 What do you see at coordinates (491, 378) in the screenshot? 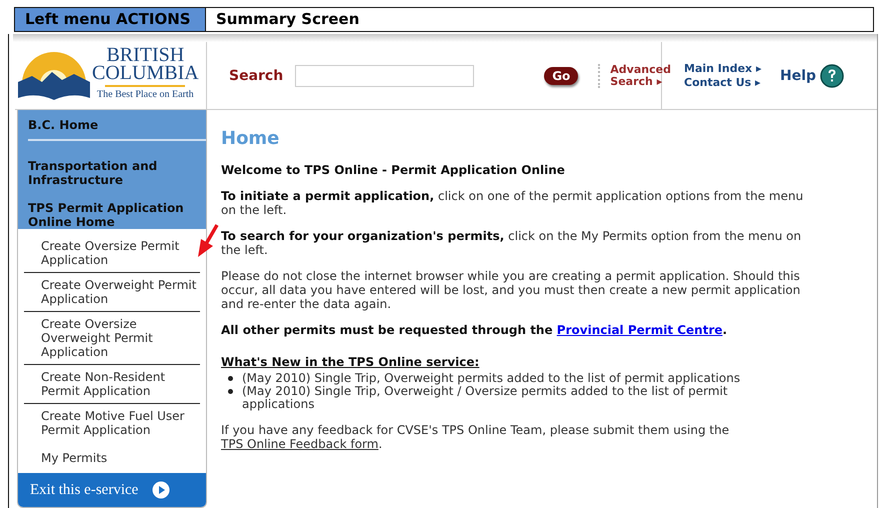
I see `list-text: (May 2010) Single Trip, Overweight permits added to the list of permit applications` at bounding box center [491, 378].